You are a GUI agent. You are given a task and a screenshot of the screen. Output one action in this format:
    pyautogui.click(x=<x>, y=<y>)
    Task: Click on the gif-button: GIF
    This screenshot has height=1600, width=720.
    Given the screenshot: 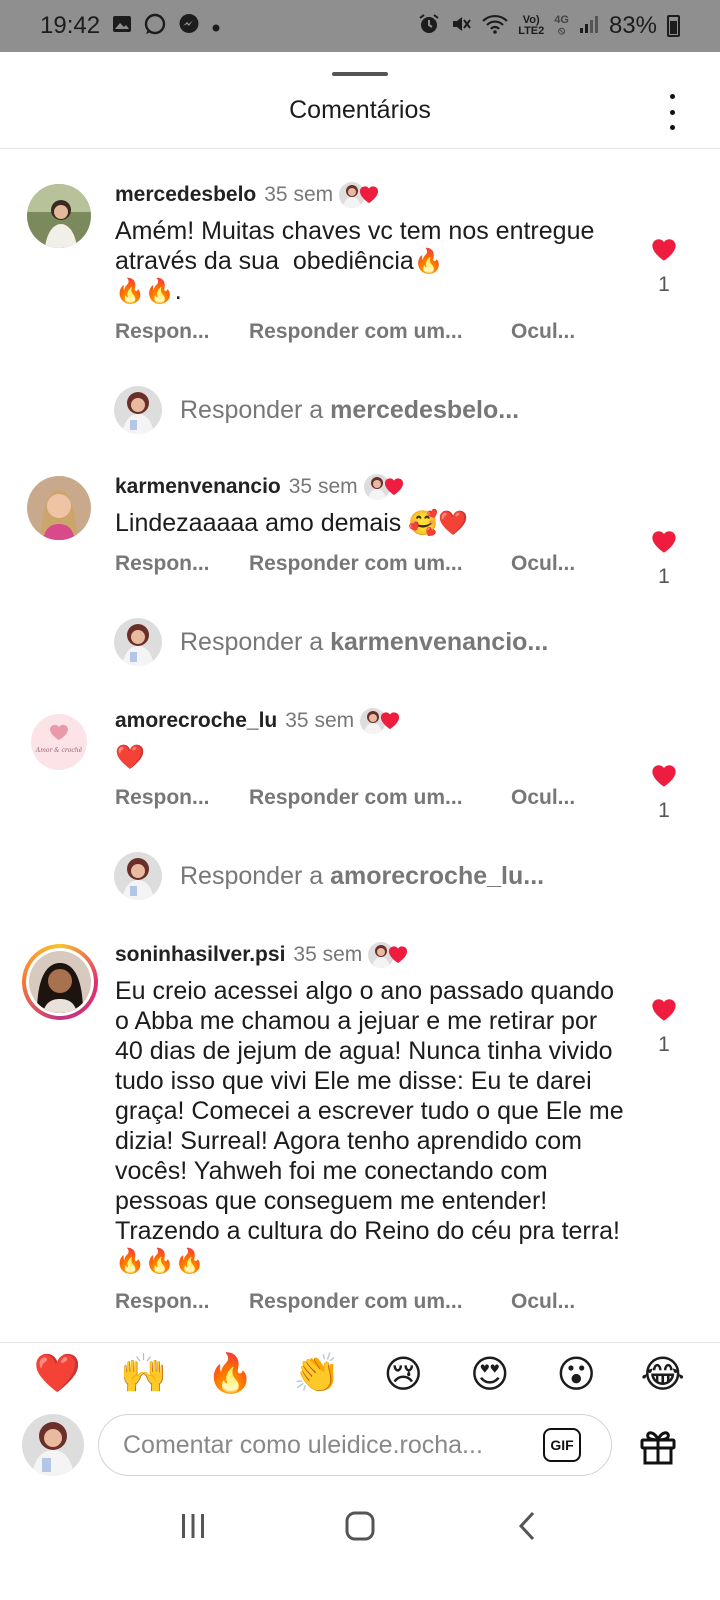 What is the action you would take?
    pyautogui.click(x=562, y=1445)
    